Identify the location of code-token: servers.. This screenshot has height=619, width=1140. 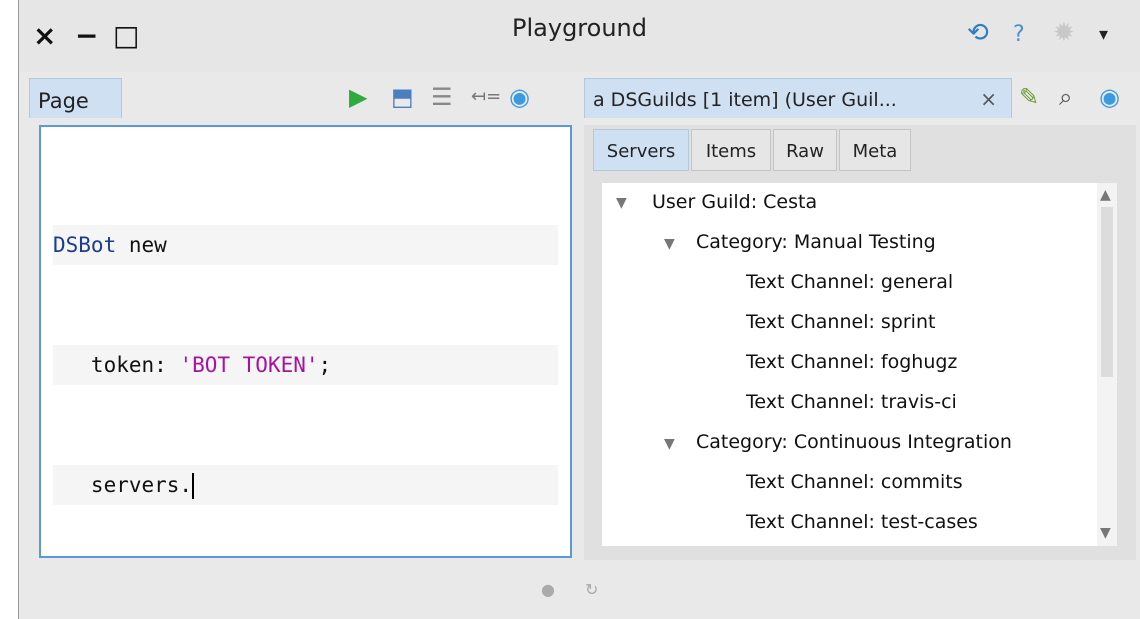
(123, 485).